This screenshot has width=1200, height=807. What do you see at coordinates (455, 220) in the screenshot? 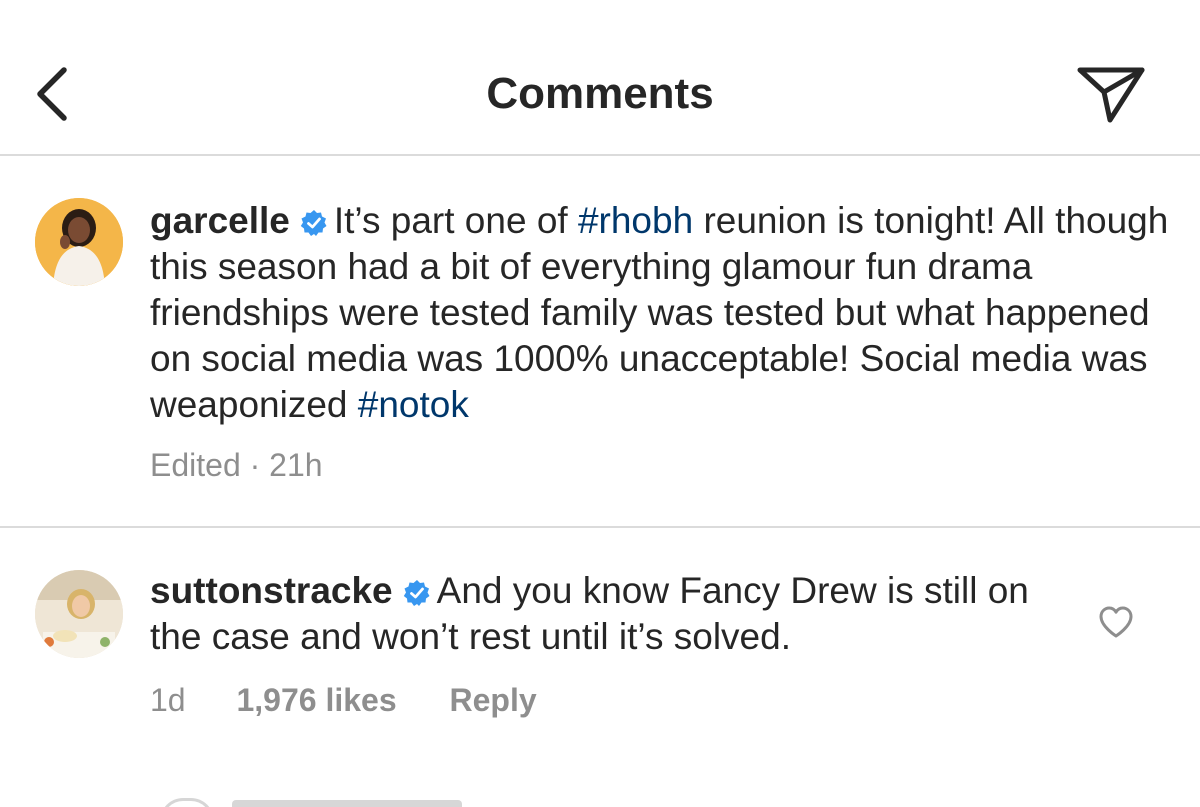
I see `caption-text-part-1: It’s part one of` at bounding box center [455, 220].